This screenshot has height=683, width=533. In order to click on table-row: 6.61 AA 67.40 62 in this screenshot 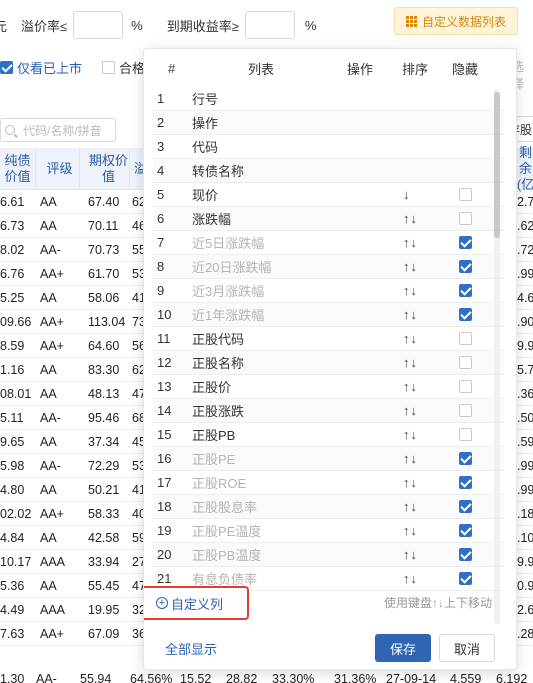, I will do `click(75, 202)`.